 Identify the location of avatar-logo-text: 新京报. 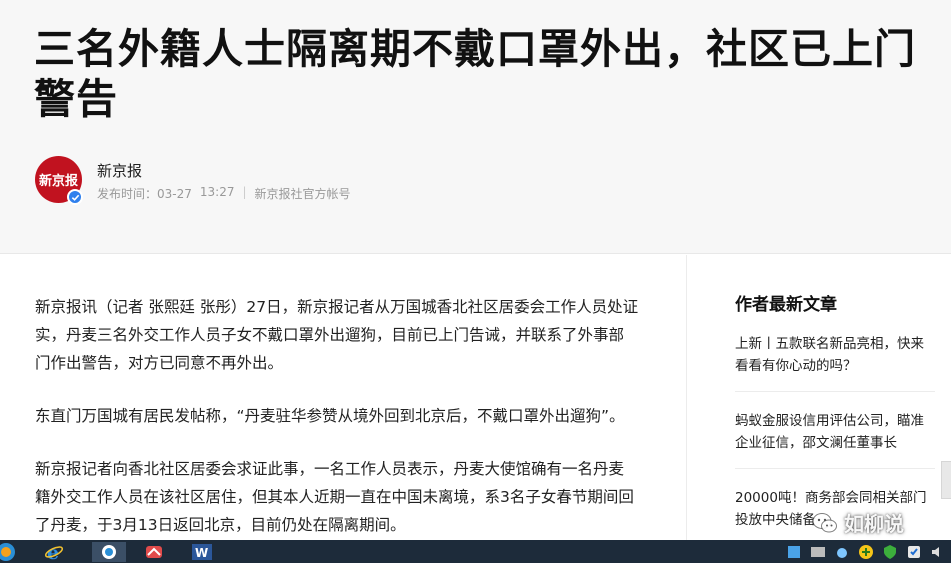
(58, 181).